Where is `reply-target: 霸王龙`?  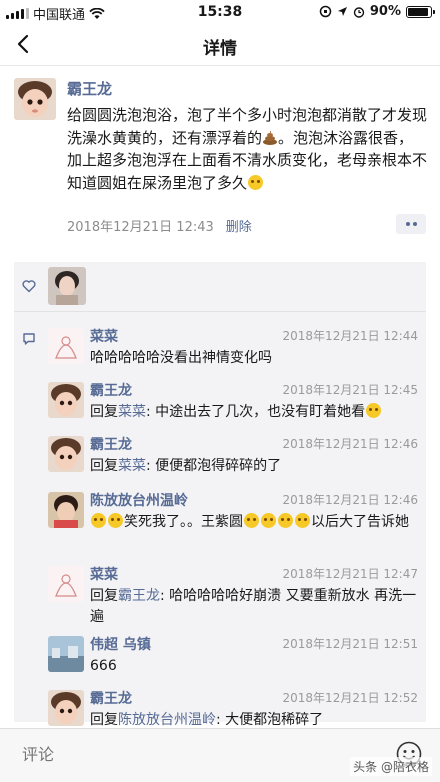 reply-target: 霸王龙 is located at coordinates (139, 596).